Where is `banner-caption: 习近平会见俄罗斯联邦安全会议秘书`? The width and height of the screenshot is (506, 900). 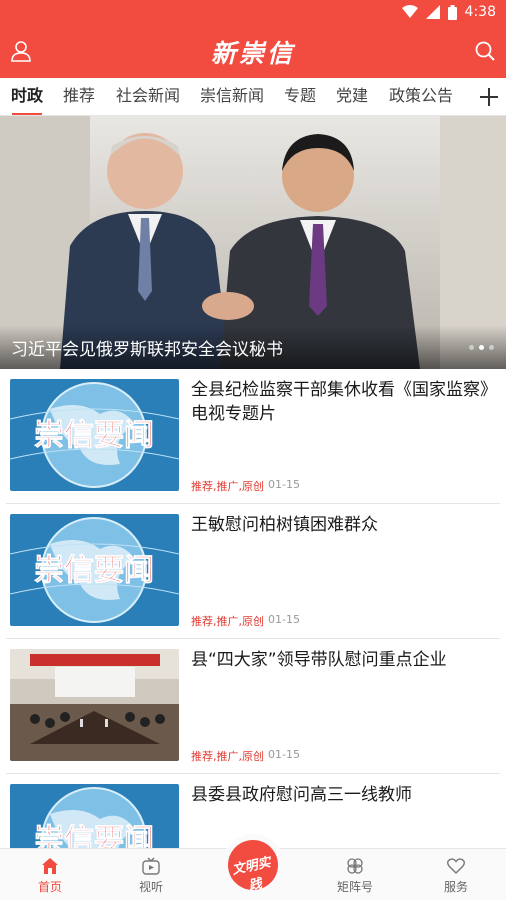 banner-caption: 习近平会见俄罗斯联邦安全会议秘书 is located at coordinates (253, 347).